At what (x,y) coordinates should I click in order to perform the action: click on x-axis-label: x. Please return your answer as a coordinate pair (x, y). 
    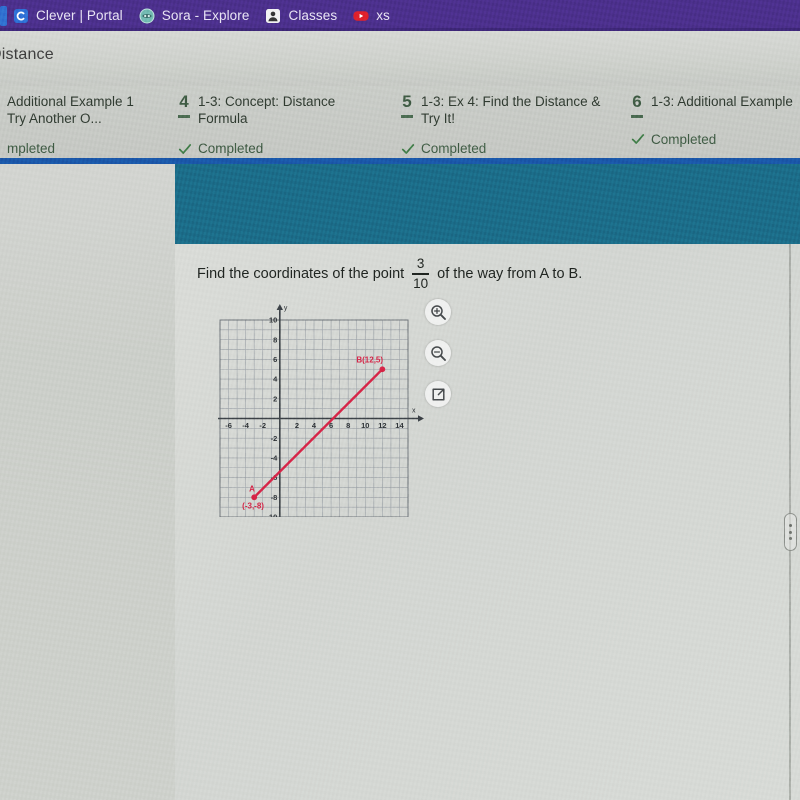
    Looking at the image, I should click on (414, 411).